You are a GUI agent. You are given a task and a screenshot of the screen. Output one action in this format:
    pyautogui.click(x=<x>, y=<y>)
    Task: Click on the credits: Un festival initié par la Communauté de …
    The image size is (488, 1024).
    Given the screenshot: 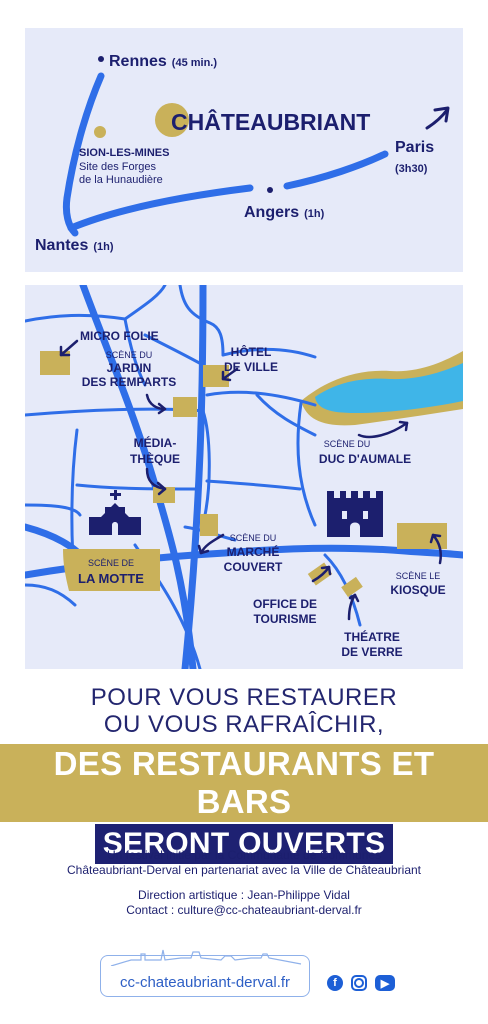 What is the action you would take?
    pyautogui.click(x=244, y=883)
    